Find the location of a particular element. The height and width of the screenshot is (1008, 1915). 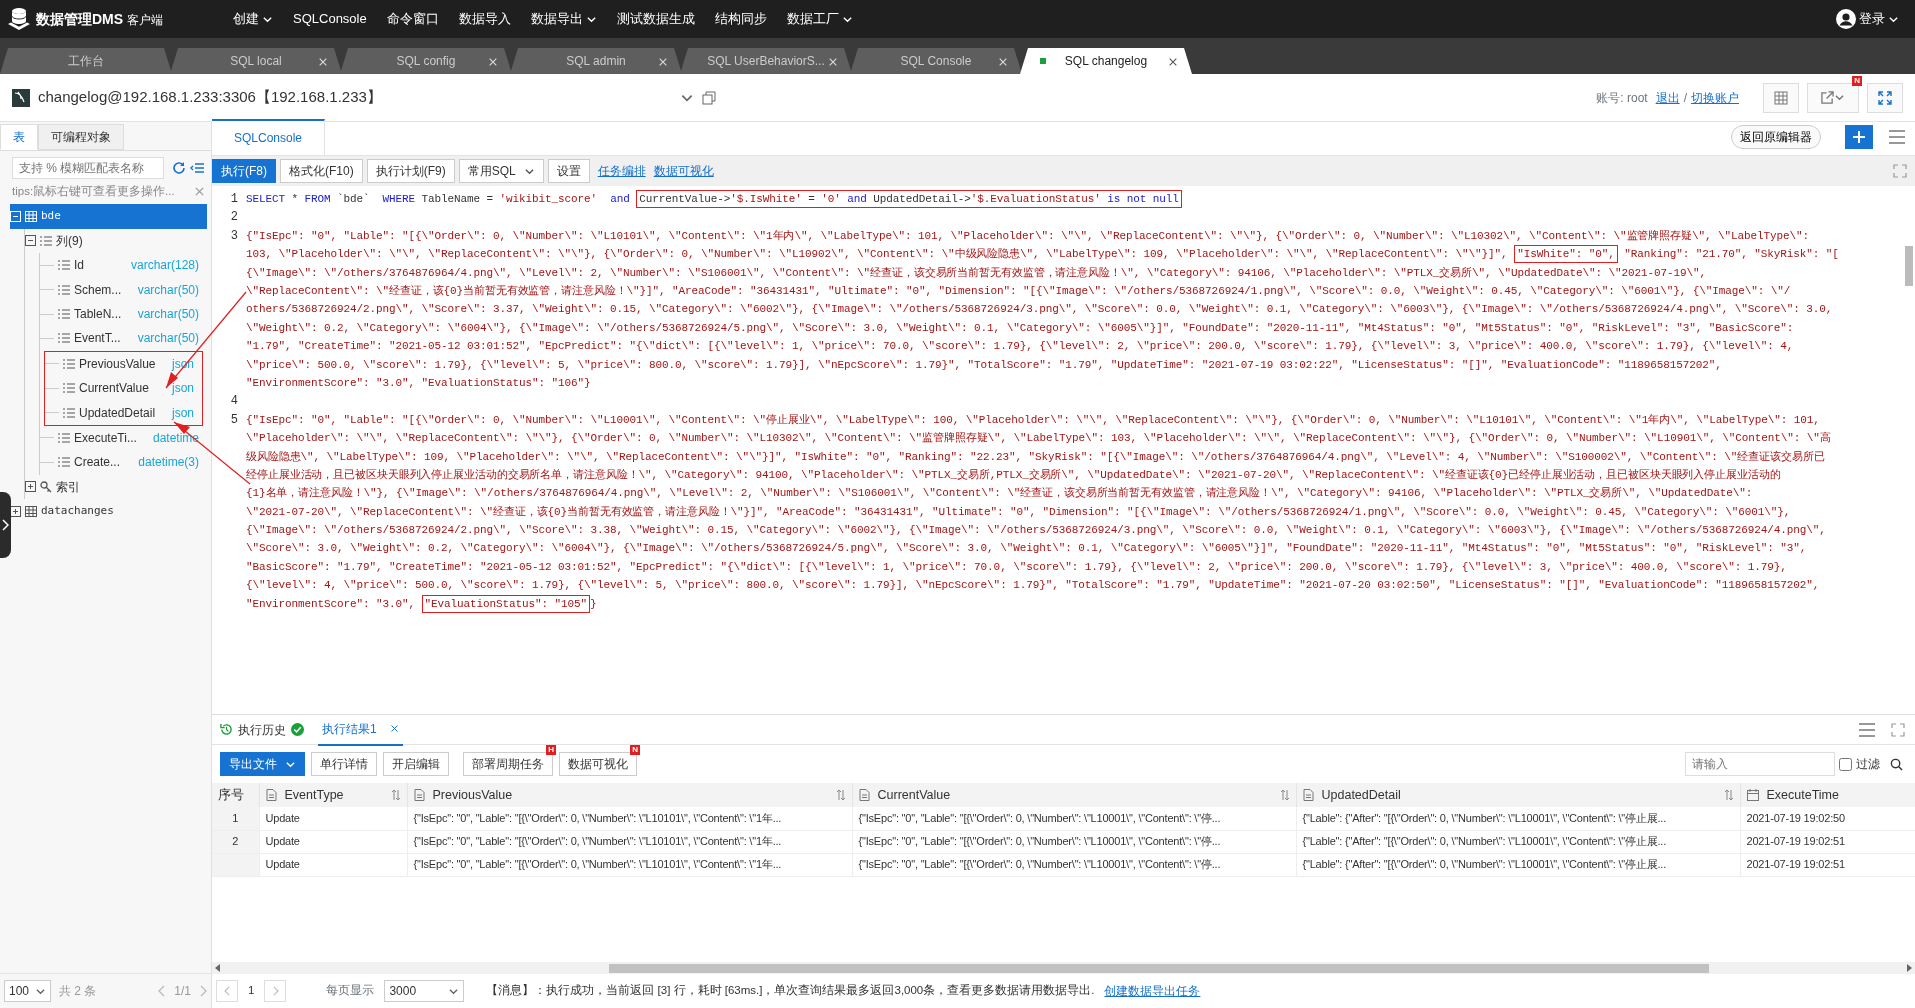

column-header: PreviousValue is located at coordinates (472, 795).